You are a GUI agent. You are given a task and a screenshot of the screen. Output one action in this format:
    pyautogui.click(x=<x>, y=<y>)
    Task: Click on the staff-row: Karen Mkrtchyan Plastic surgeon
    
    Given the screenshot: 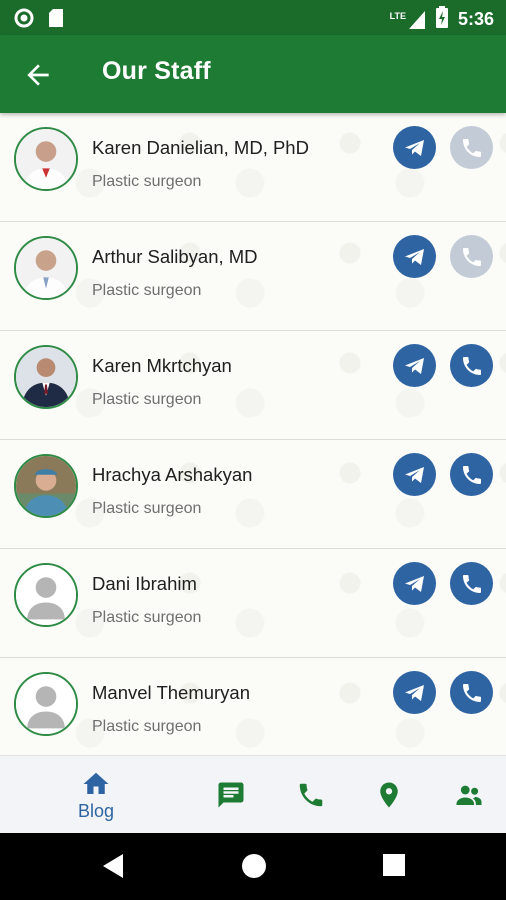 What is the action you would take?
    pyautogui.click(x=253, y=385)
    